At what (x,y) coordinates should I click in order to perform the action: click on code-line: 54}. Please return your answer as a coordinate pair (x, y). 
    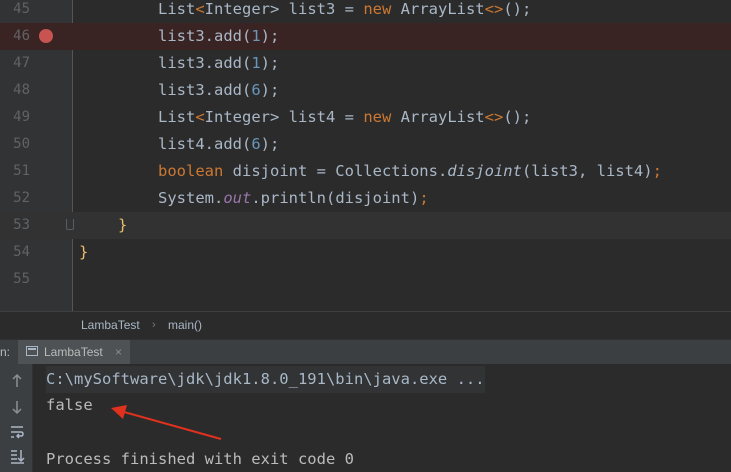
    Looking at the image, I should click on (365, 252).